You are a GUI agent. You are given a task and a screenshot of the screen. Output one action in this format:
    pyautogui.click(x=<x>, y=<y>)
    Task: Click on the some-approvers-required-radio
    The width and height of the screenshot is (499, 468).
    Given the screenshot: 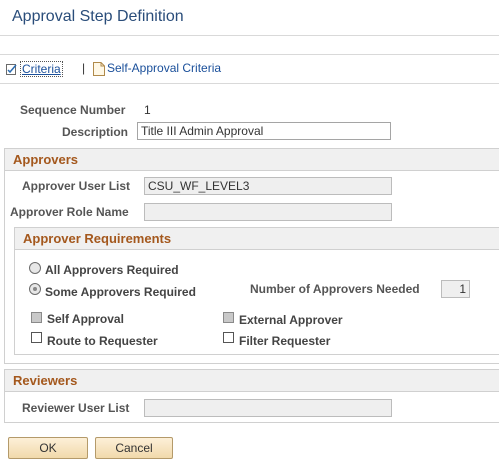 What is the action you would take?
    pyautogui.click(x=35, y=289)
    